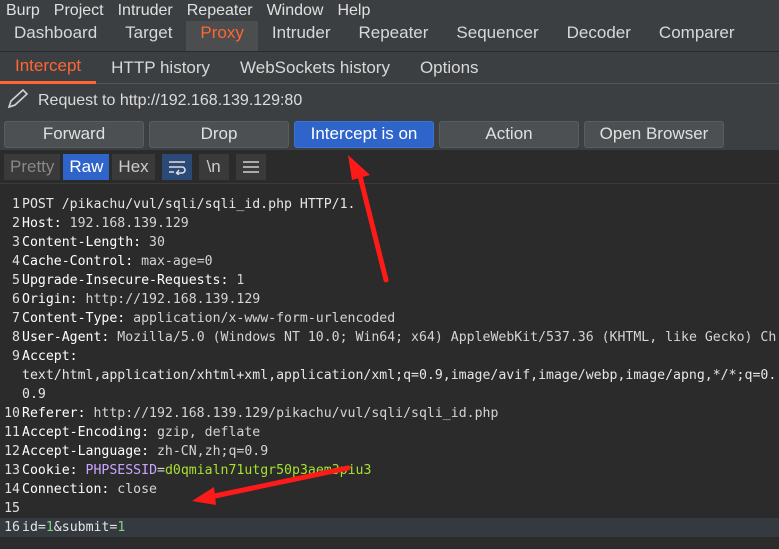  Describe the element at coordinates (12, 527) in the screenshot. I see `line-number: 16` at that location.